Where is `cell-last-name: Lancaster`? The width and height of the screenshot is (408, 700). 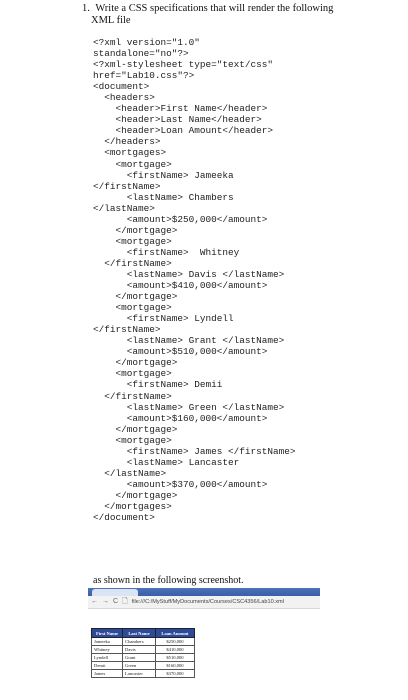 cell-last-name: Lancaster is located at coordinates (139, 673).